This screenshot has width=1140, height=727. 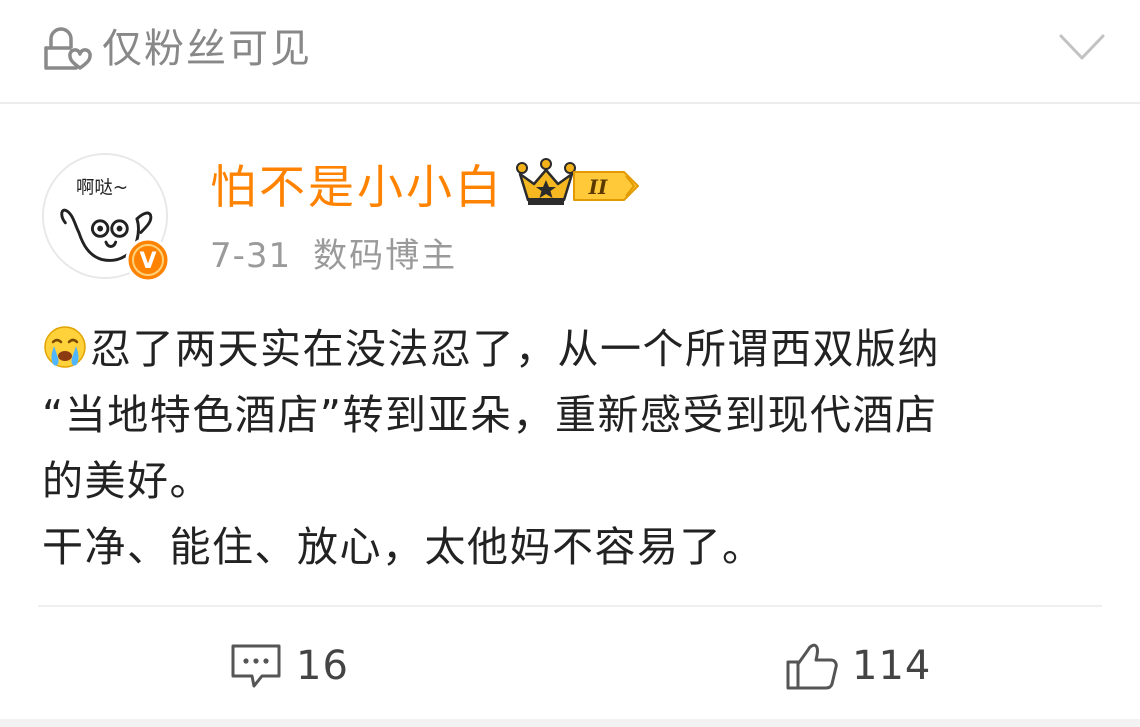 I want to click on verified-badge-icon: V, so click(x=148, y=260).